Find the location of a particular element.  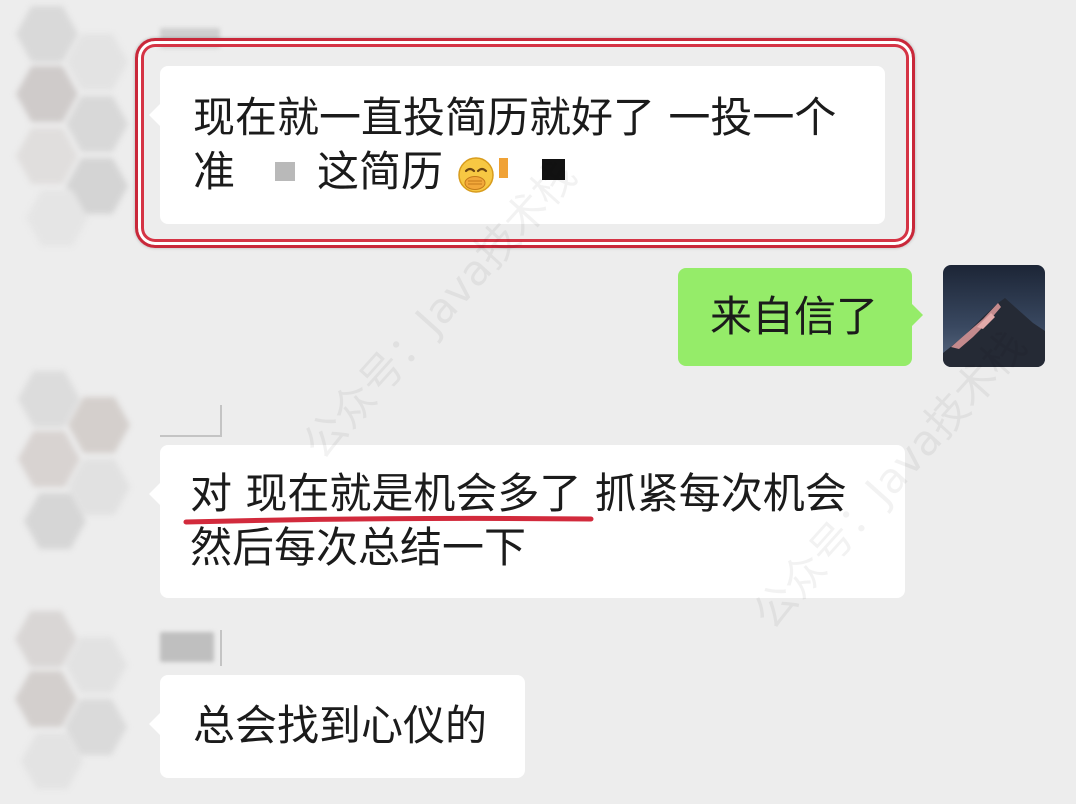

mountain-avatar-image is located at coordinates (994, 316).